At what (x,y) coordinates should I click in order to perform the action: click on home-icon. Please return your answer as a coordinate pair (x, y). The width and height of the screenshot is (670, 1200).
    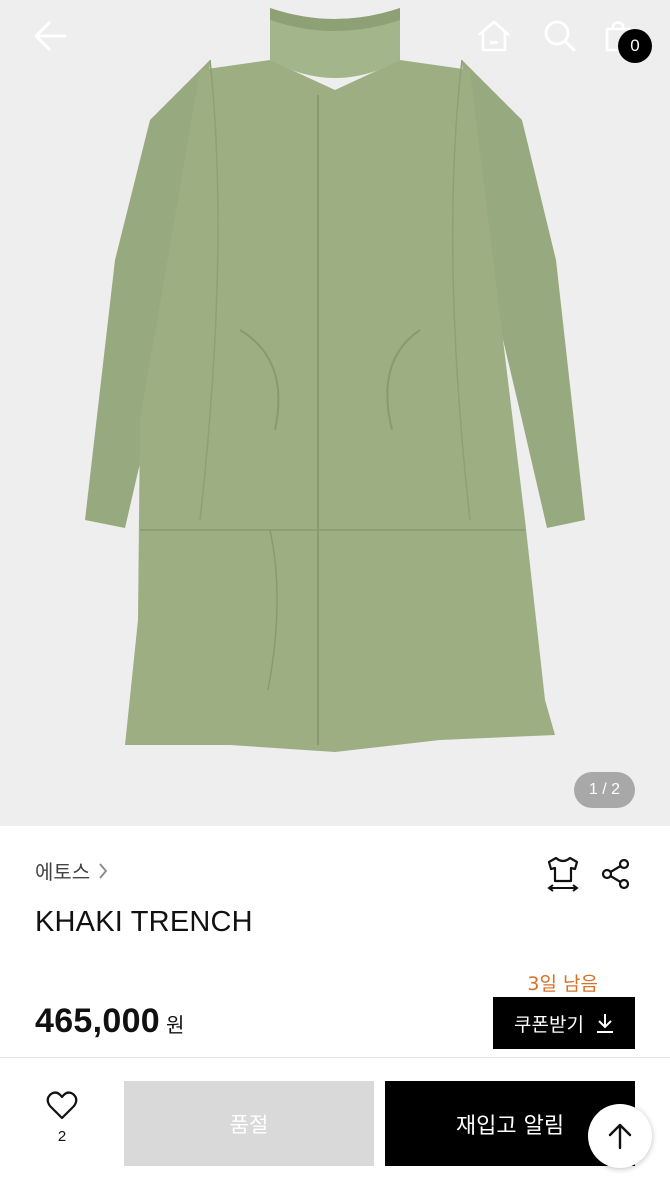
    Looking at the image, I should click on (494, 36).